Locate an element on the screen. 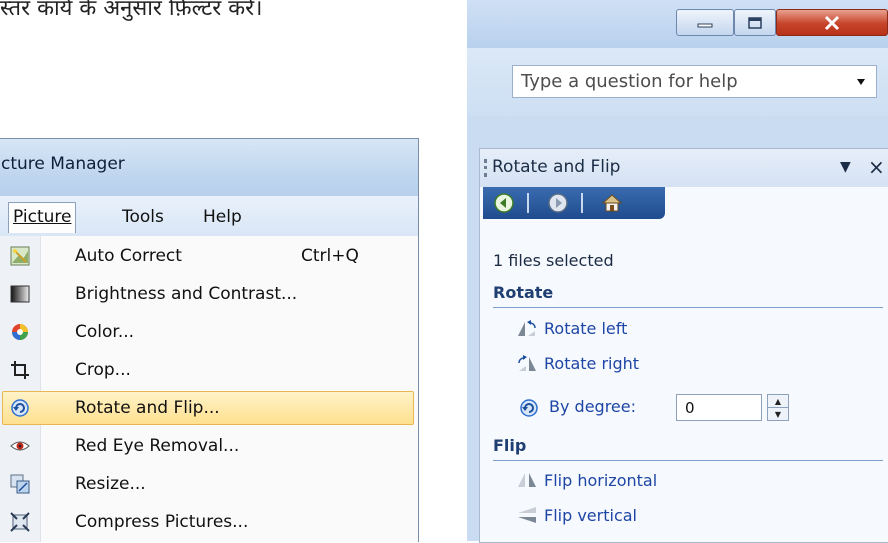  menu-help: Help is located at coordinates (222, 217).